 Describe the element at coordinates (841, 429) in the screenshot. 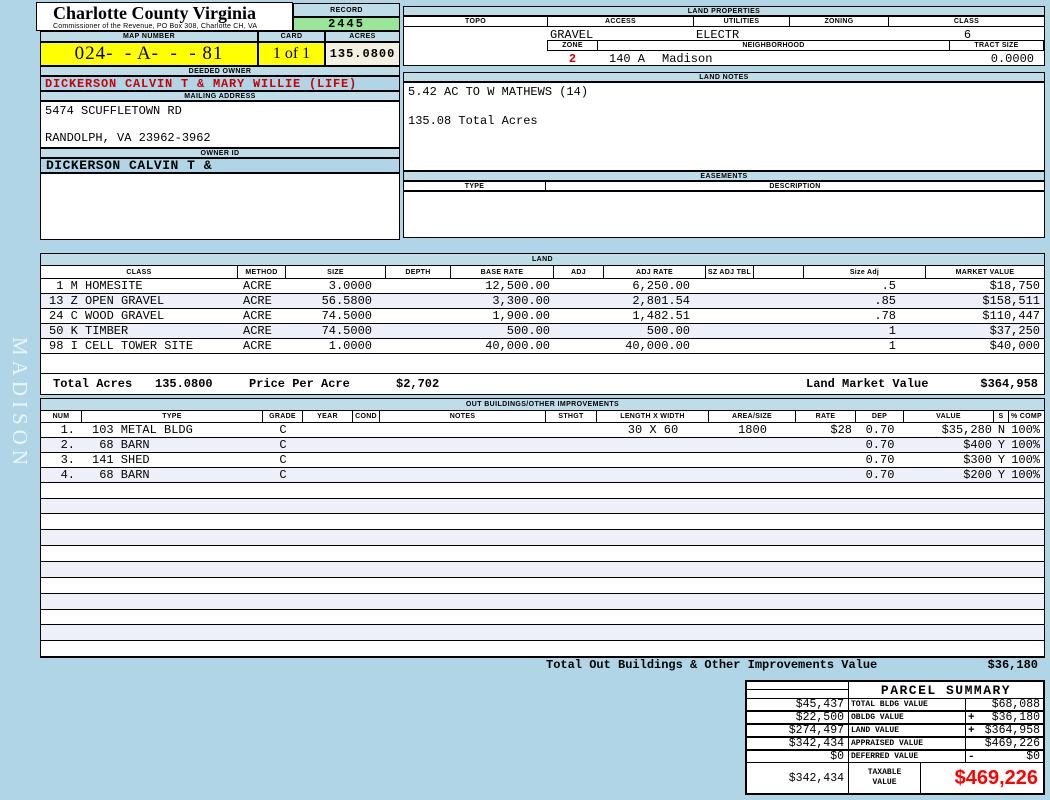

I see `ob-rate: $28` at that location.